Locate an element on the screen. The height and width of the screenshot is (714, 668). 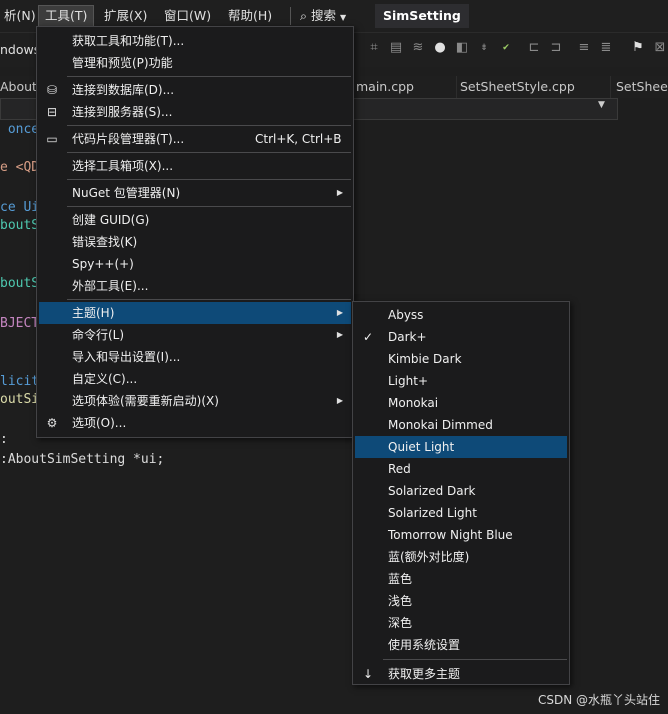
theme-menu-item: Quiet Light is located at coordinates (461, 447).